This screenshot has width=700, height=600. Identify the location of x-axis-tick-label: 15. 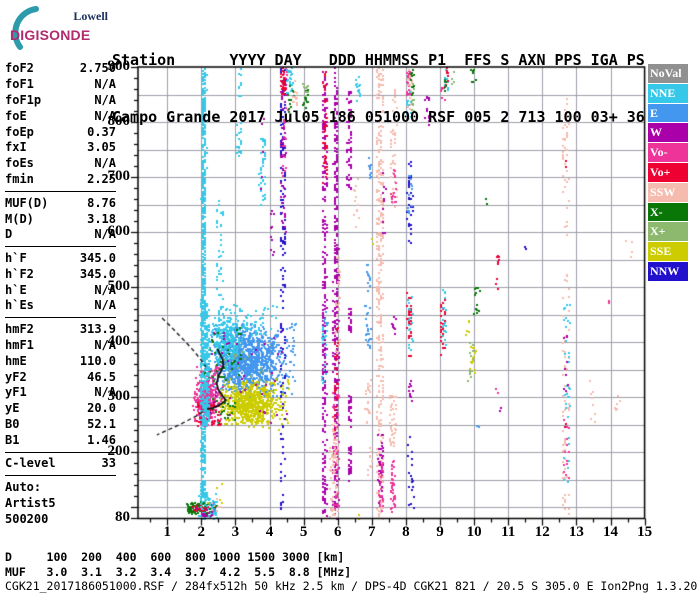
(645, 532).